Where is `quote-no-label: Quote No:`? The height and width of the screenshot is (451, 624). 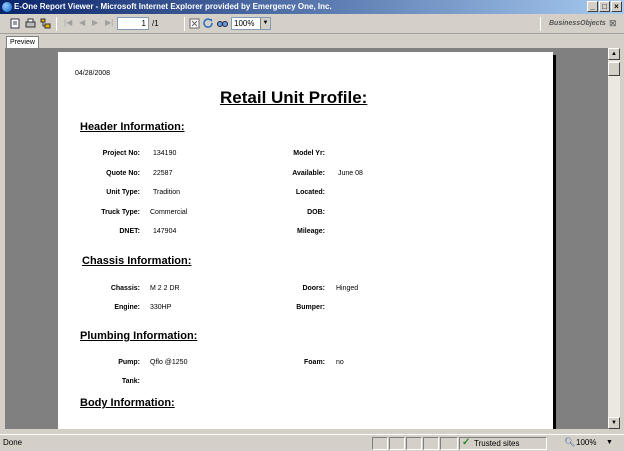
quote-no-label: Quote No: is located at coordinates (123, 173).